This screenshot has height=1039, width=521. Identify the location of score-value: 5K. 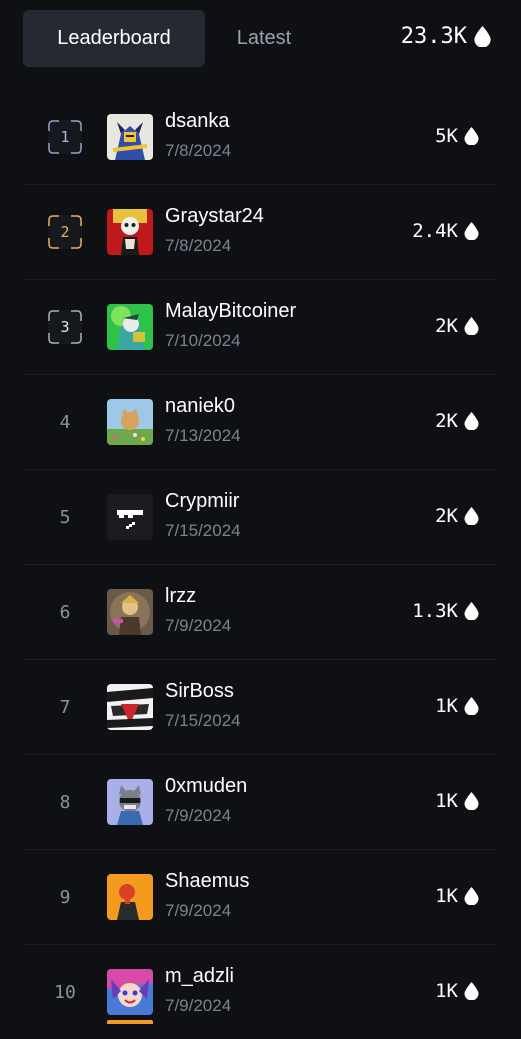
(446, 136).